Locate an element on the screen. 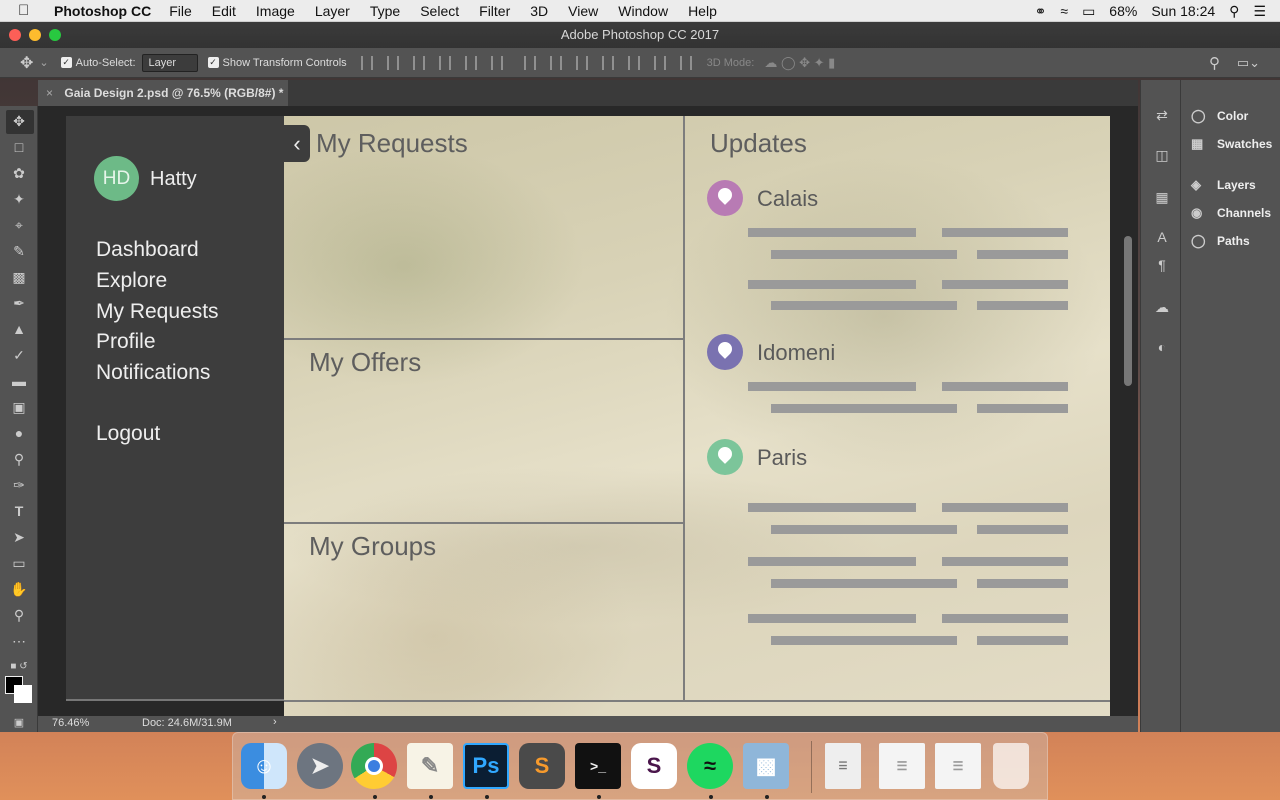  history-brush-tool-icon: ✓ is located at coordinates (19, 355).